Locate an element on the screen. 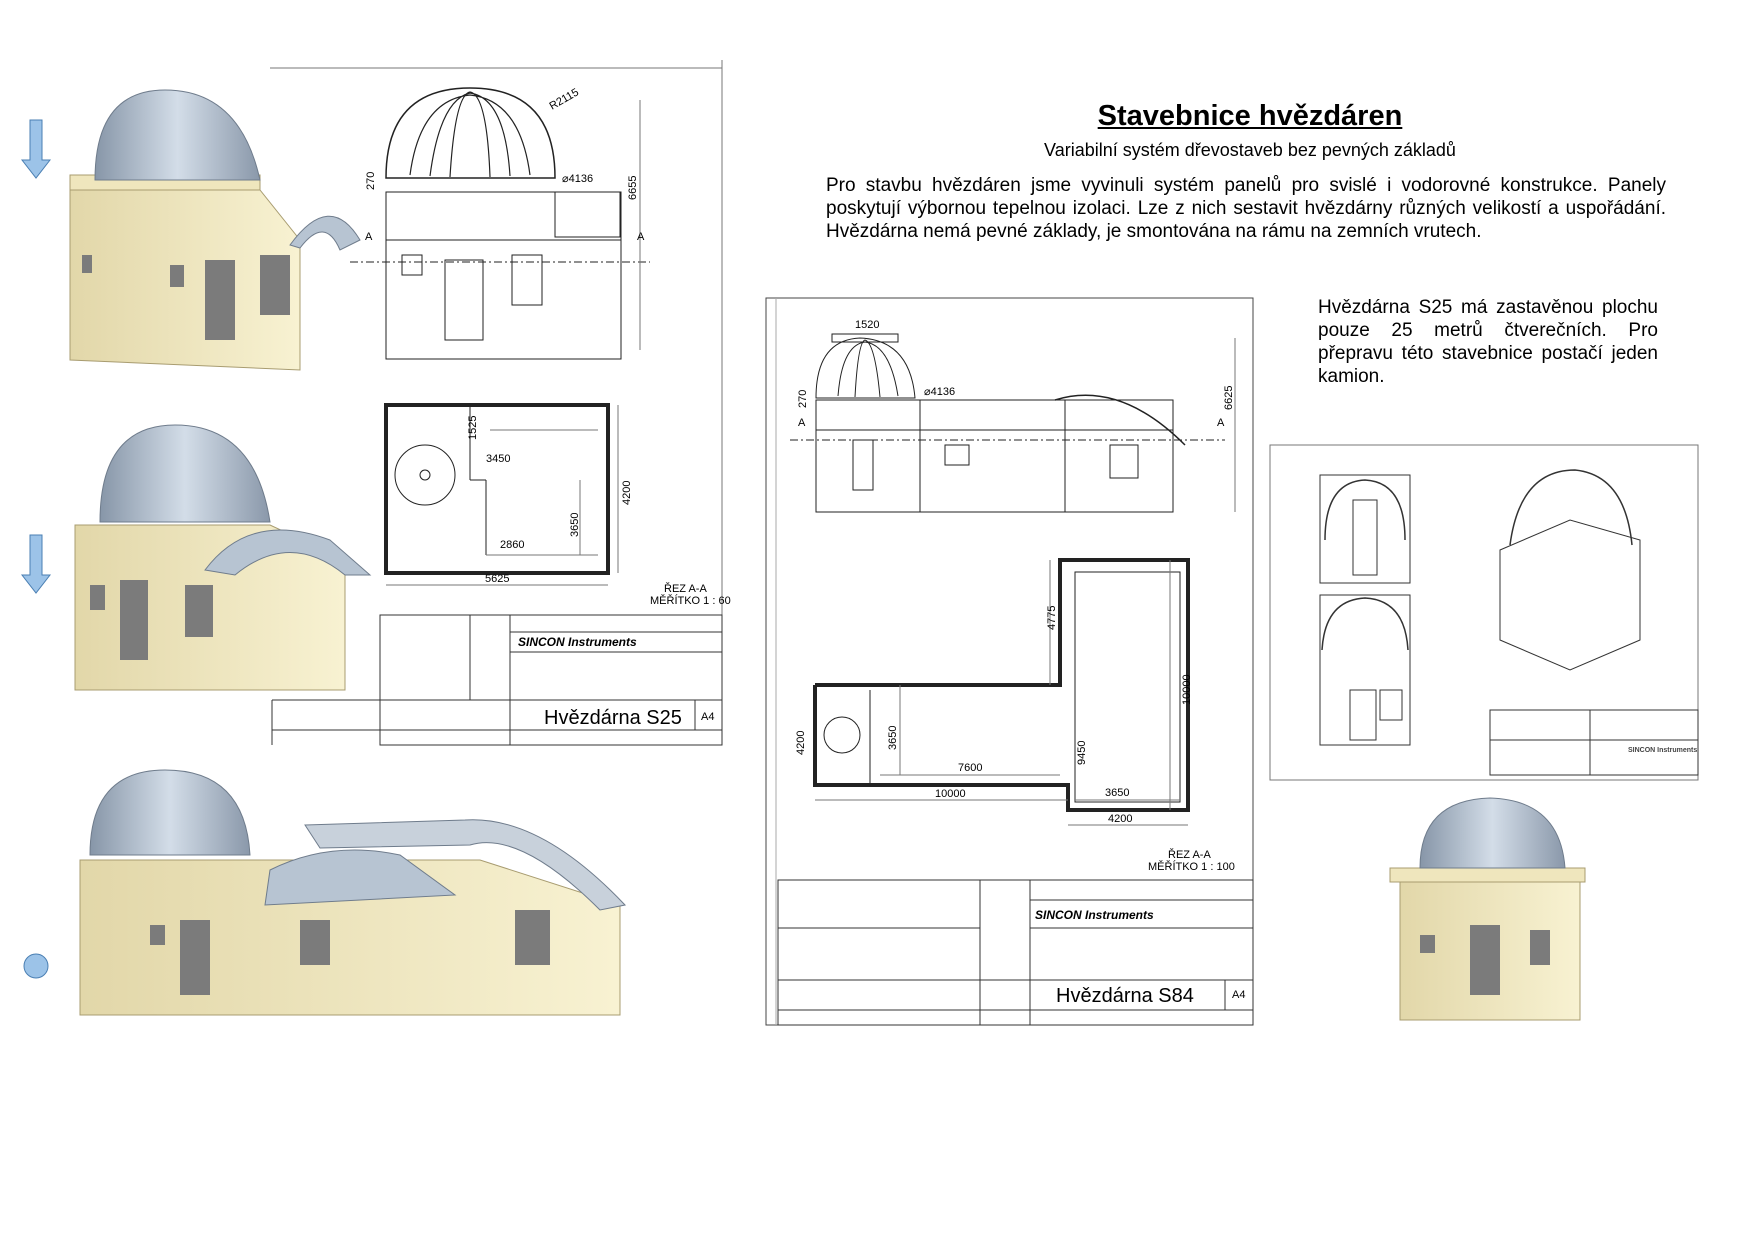 The height and width of the screenshot is (1240, 1754). svg-text: 7600 is located at coordinates (970, 768).